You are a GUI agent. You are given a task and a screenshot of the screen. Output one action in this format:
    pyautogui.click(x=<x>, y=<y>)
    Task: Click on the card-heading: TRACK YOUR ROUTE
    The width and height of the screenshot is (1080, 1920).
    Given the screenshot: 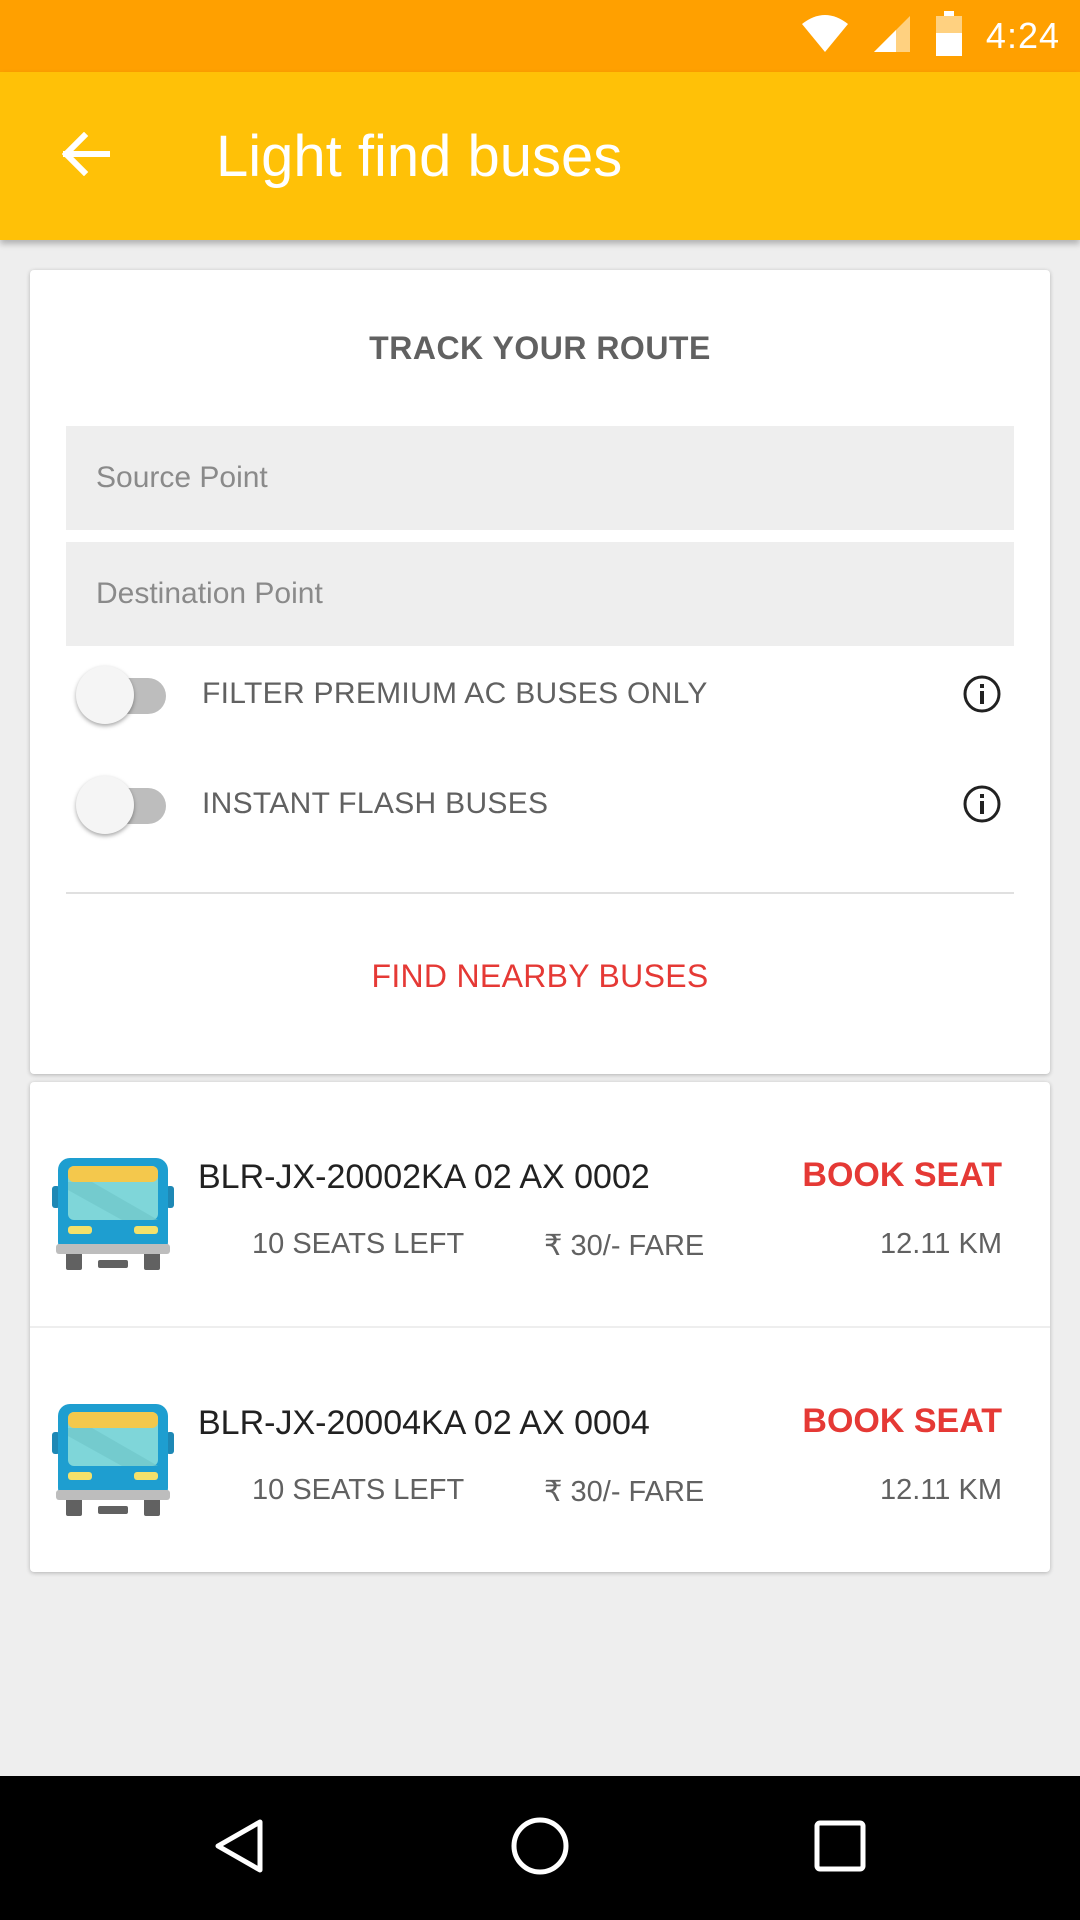 What is the action you would take?
    pyautogui.click(x=540, y=348)
    